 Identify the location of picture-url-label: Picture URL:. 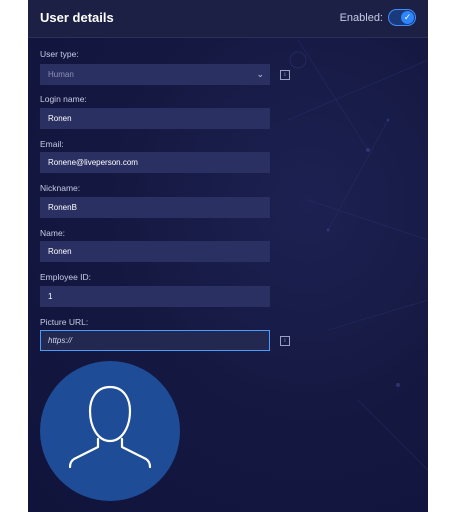
(64, 322).